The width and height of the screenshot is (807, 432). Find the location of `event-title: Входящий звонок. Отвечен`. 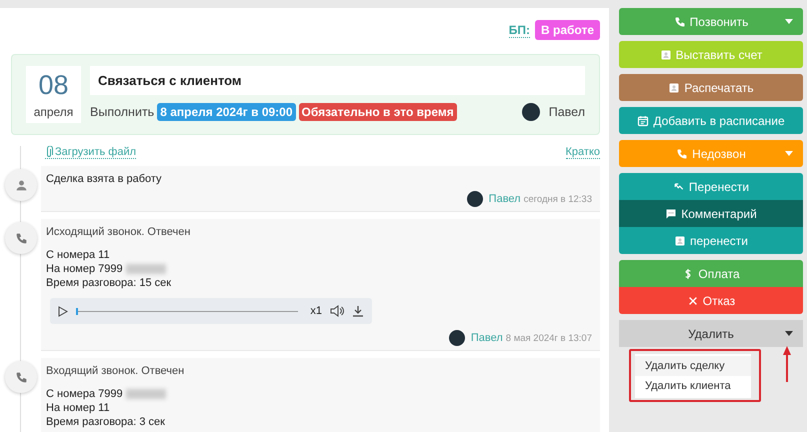

event-title: Входящий звонок. Отвечен is located at coordinates (115, 371).